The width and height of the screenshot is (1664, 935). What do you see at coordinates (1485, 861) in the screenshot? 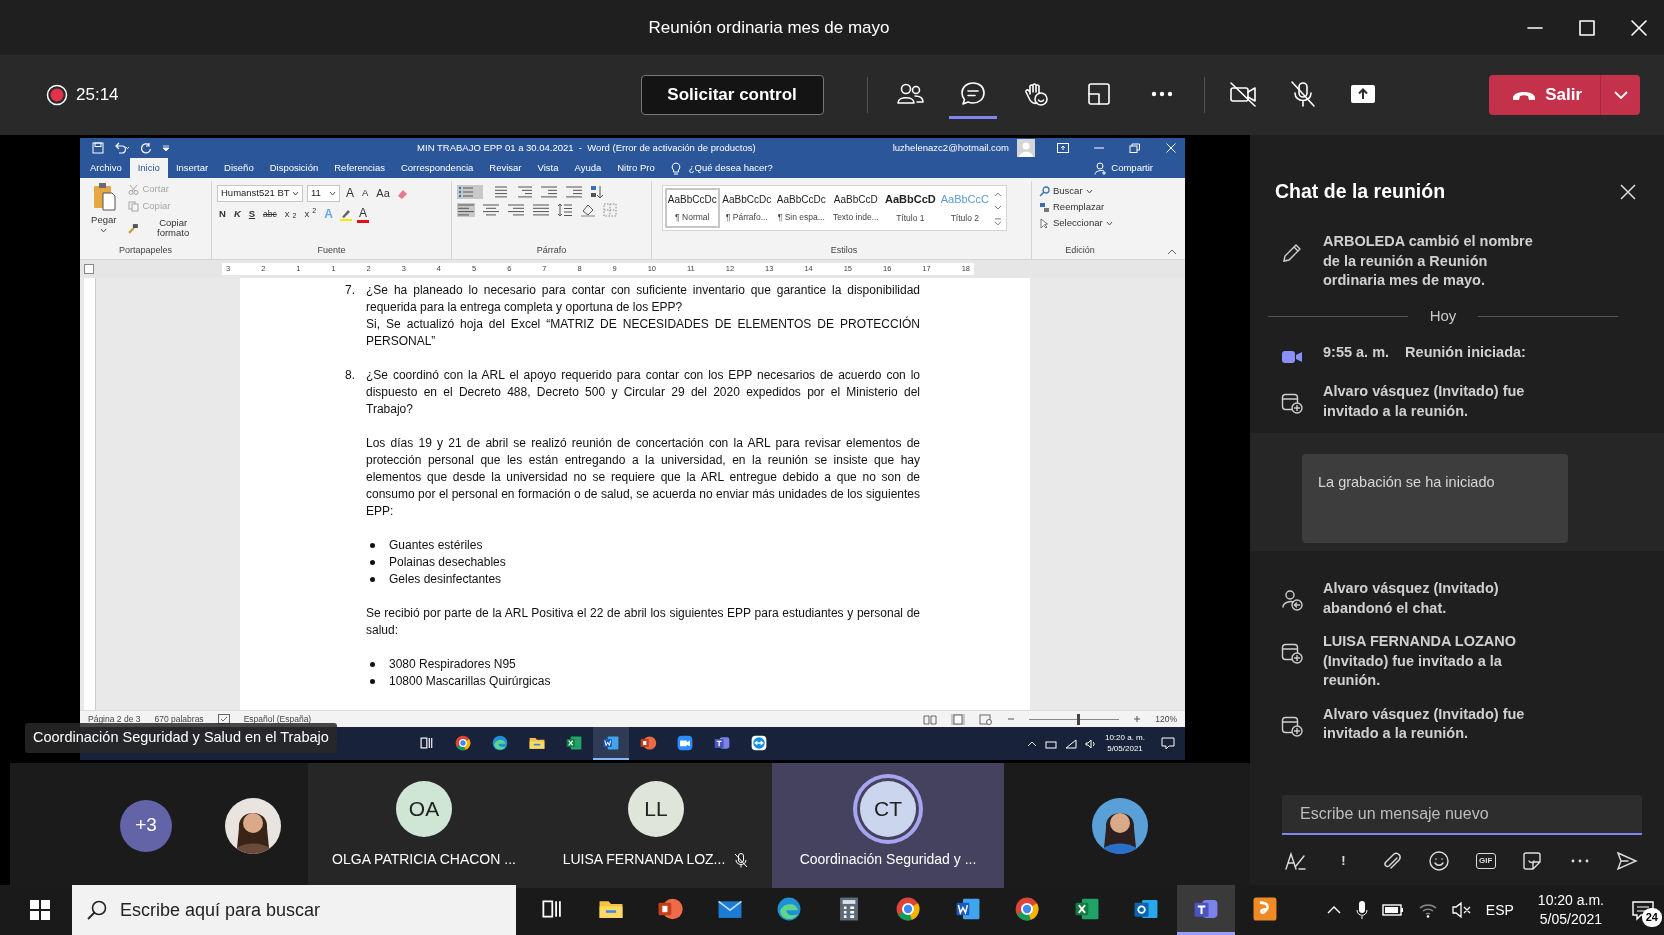
I see `gif-button: GIF` at bounding box center [1485, 861].